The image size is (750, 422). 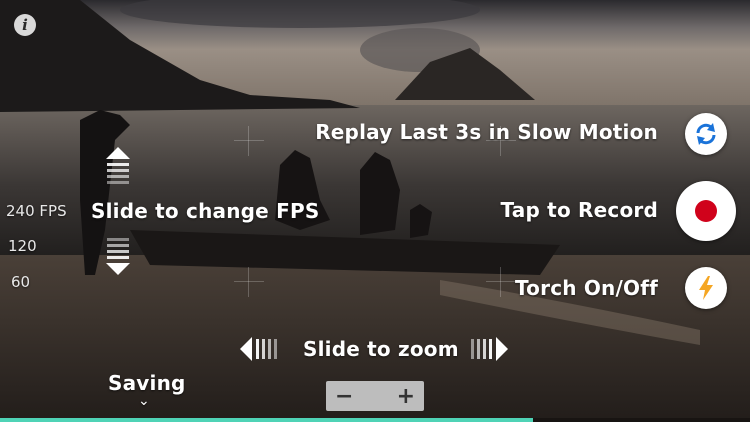 What do you see at coordinates (147, 383) in the screenshot?
I see `saving-label: Saving` at bounding box center [147, 383].